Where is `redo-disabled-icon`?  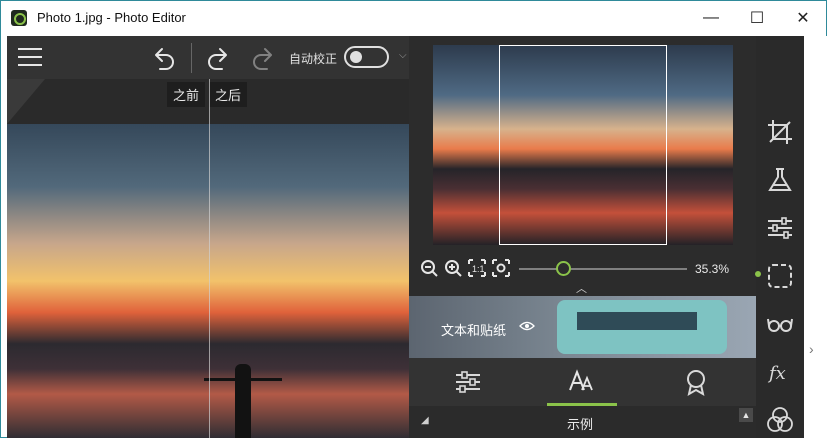 redo-disabled-icon is located at coordinates (264, 58).